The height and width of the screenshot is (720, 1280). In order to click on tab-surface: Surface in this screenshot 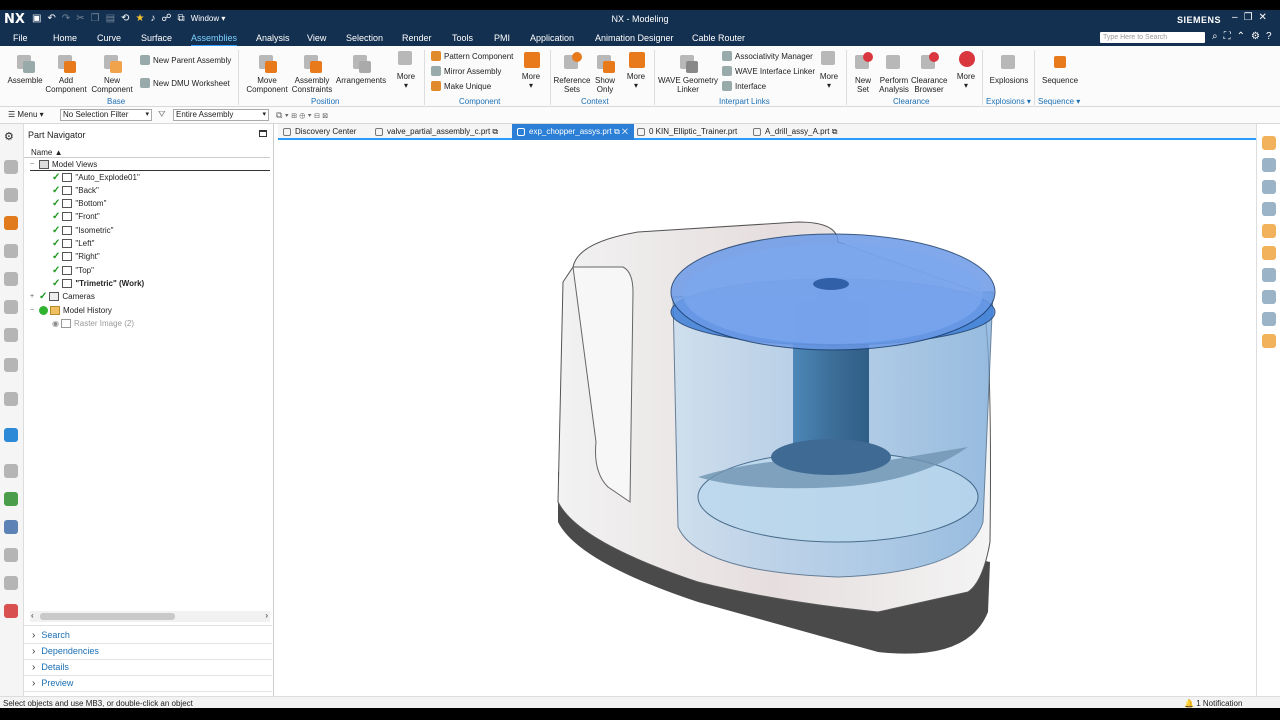, I will do `click(156, 38)`.